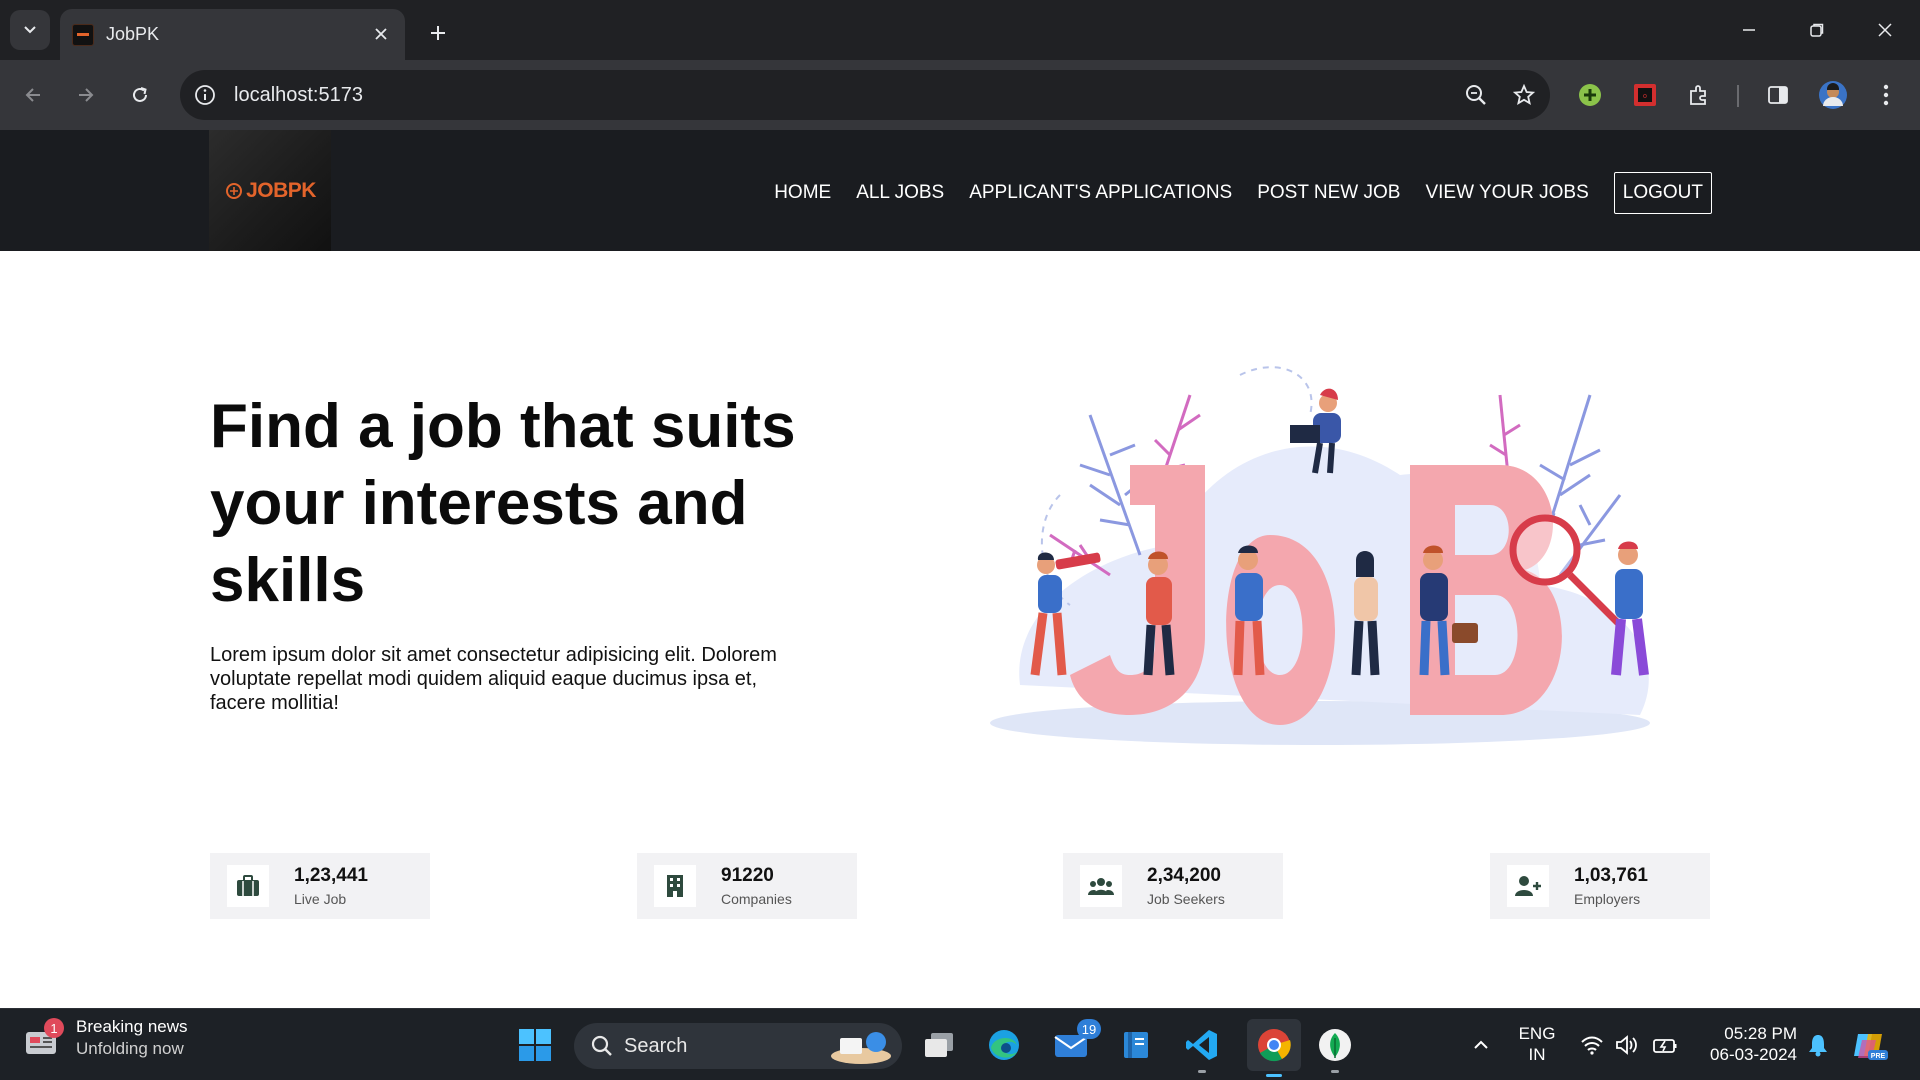  I want to click on browser-menu-icon, so click(1886, 95).